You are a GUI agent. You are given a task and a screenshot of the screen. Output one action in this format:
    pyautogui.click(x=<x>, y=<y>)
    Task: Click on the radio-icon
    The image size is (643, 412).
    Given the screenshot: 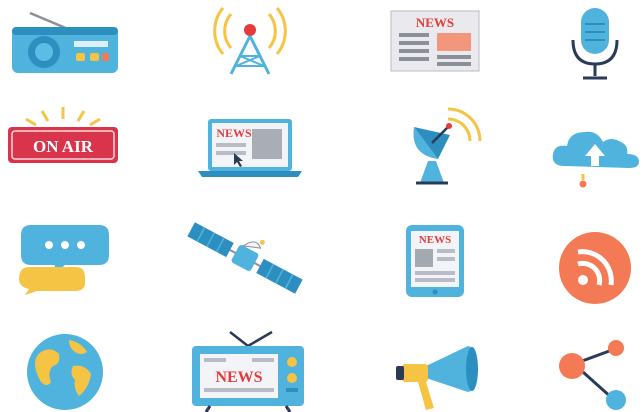 What is the action you would take?
    pyautogui.click(x=65, y=39)
    